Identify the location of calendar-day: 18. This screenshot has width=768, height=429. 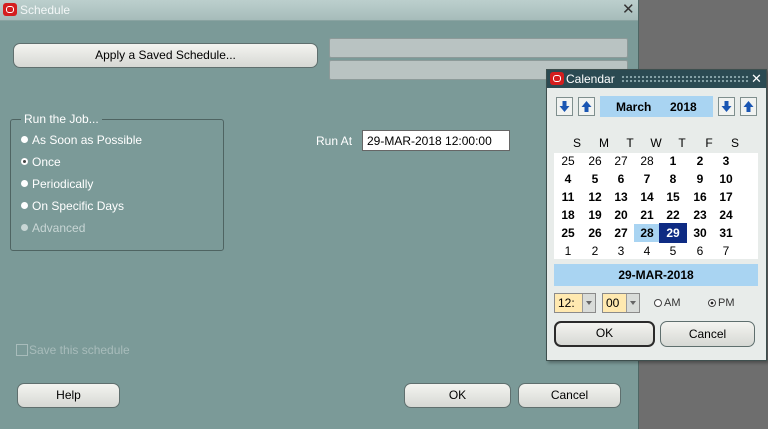
(568, 215).